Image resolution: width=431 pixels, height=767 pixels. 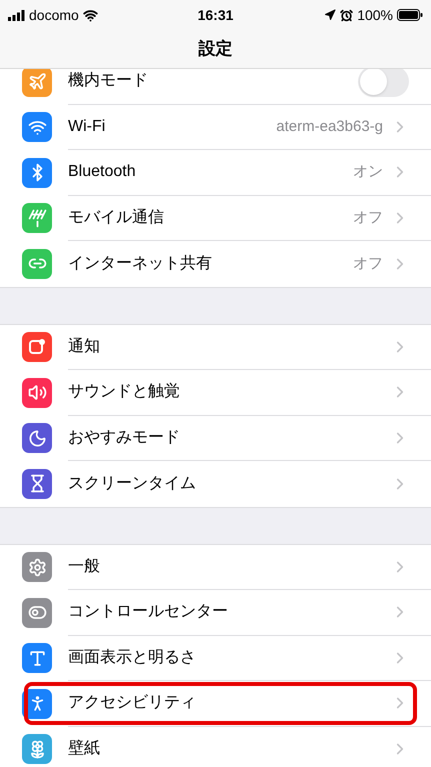 What do you see at coordinates (210, 218) in the screenshot?
I see `setting-label: モバイル通信` at bounding box center [210, 218].